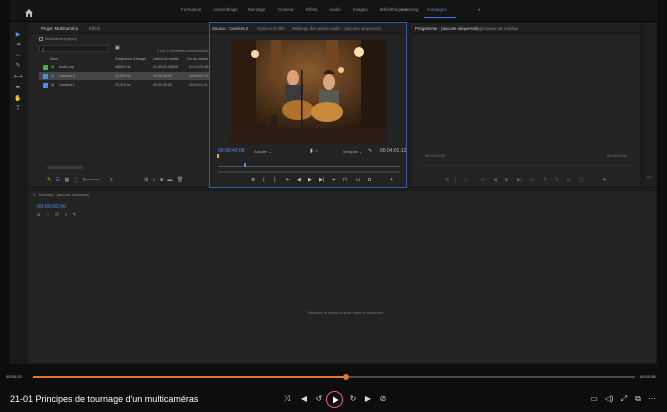  I want to click on program-step-fwd-icon: ▶|, so click(519, 180).